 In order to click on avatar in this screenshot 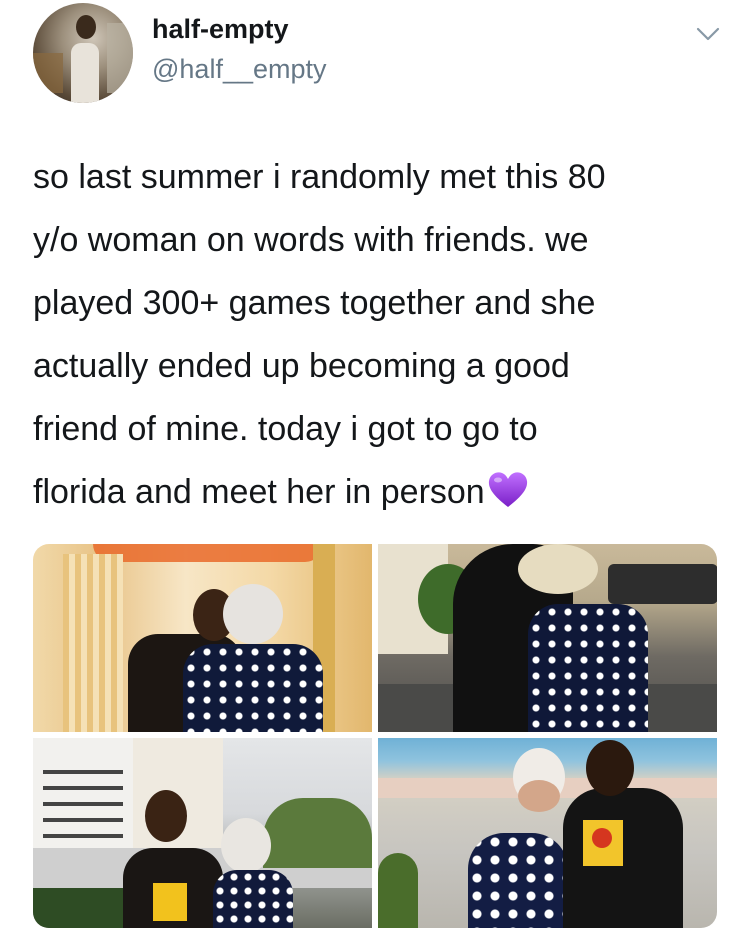, I will do `click(83, 53)`.